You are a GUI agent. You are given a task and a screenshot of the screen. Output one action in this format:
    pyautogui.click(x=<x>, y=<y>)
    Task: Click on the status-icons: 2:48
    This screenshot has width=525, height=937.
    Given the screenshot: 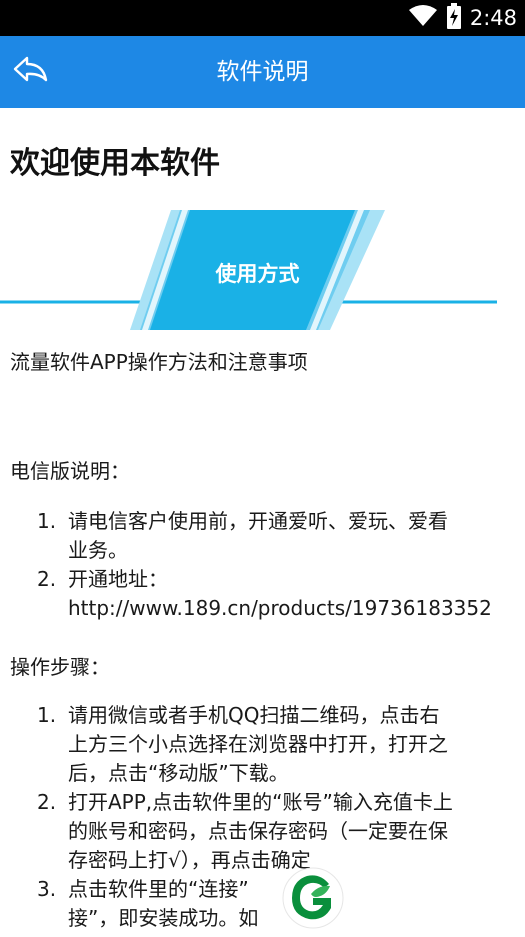 What is the action you would take?
    pyautogui.click(x=462, y=18)
    